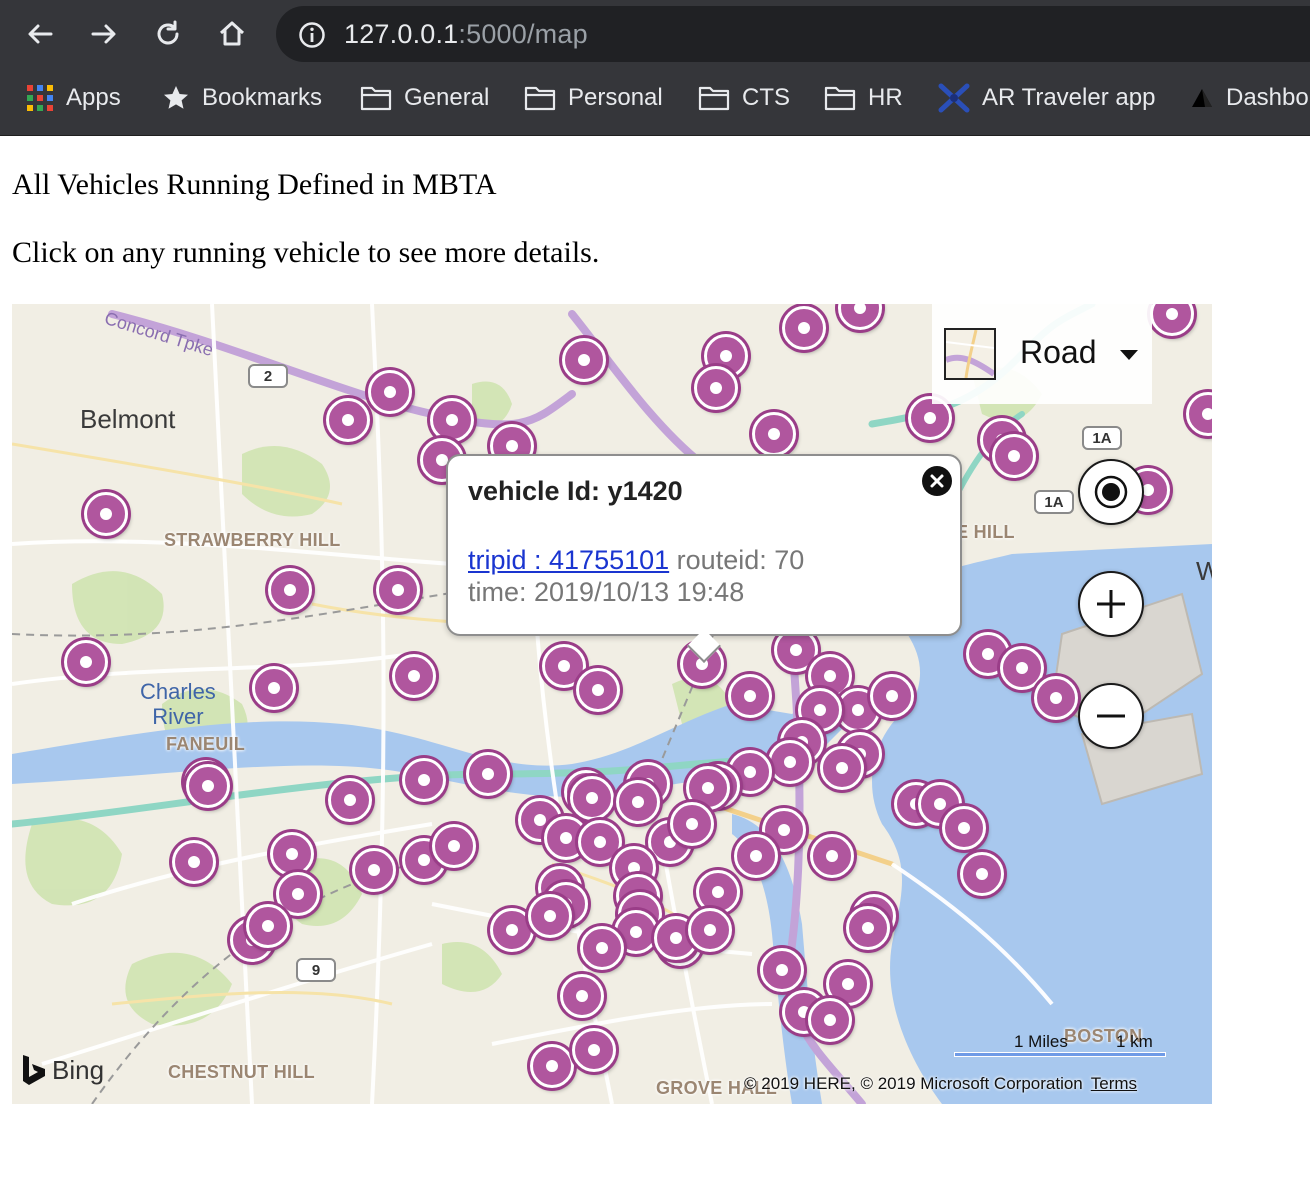 The width and height of the screenshot is (1310, 1182). Describe the element at coordinates (1111, 492) in the screenshot. I see `locate-me-button` at that location.